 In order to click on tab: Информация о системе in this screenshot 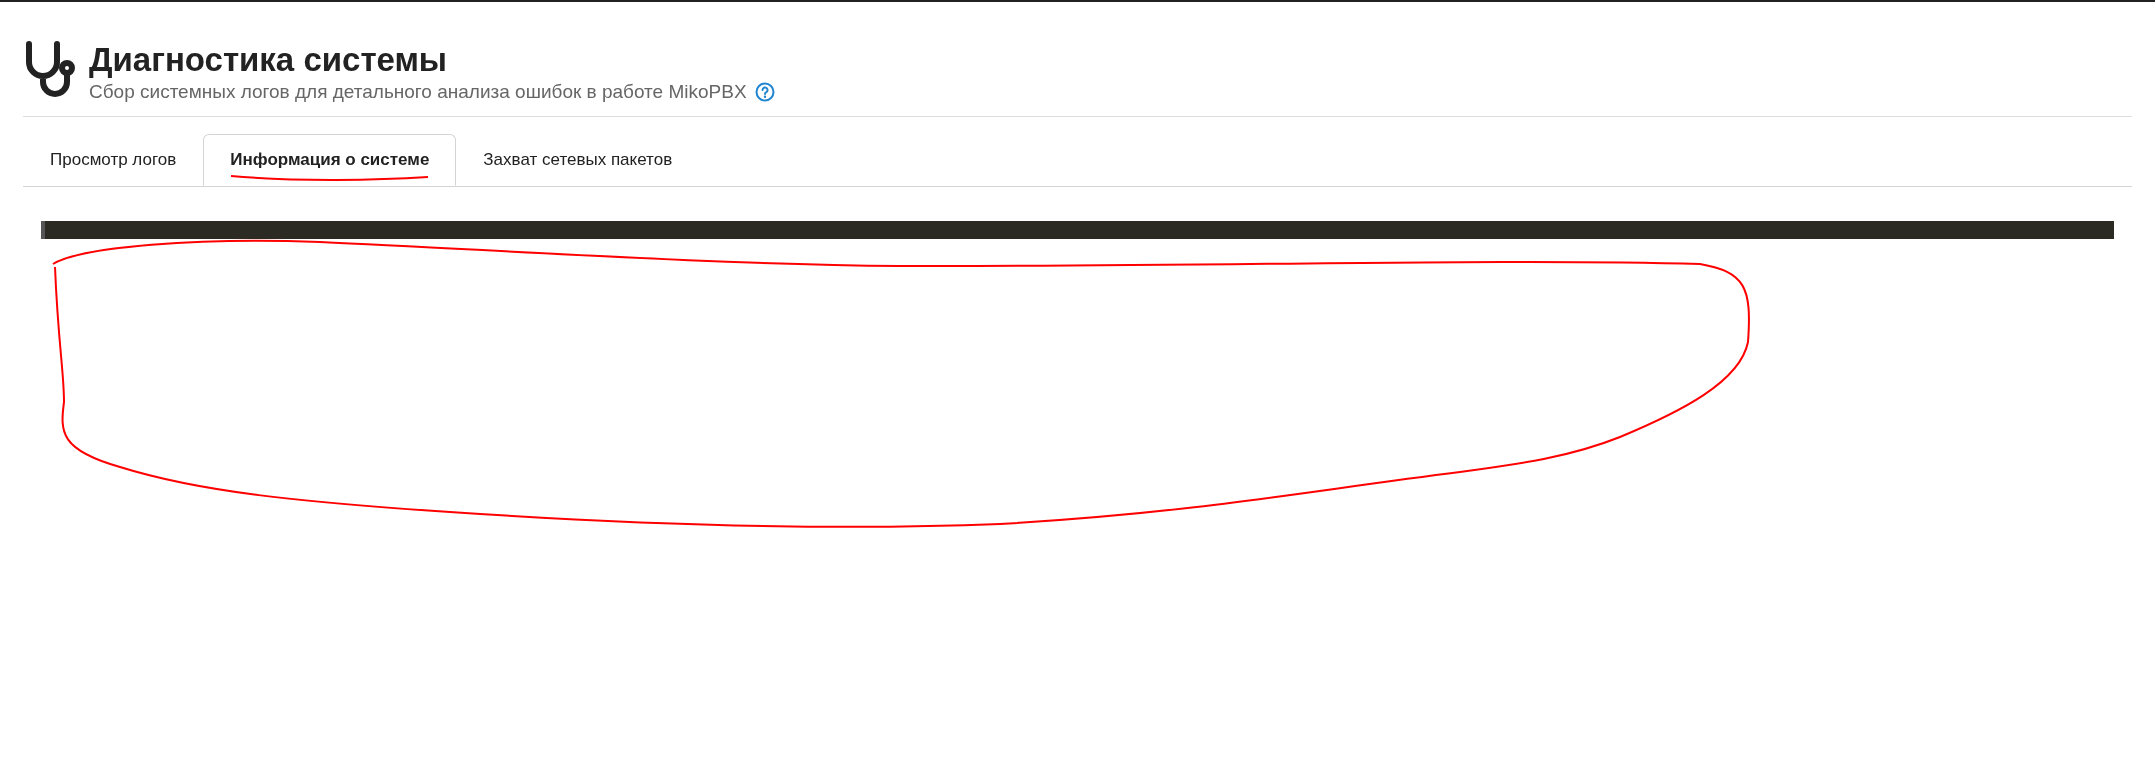, I will do `click(330, 160)`.